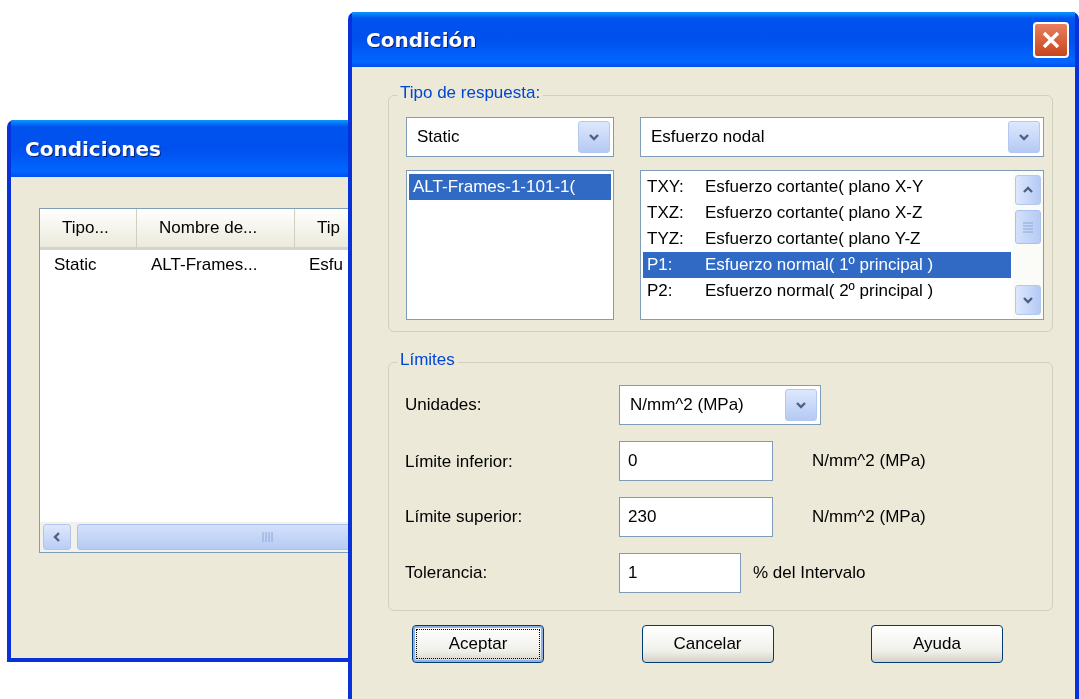  What do you see at coordinates (666, 213) in the screenshot?
I see `component-code: TXZ:` at bounding box center [666, 213].